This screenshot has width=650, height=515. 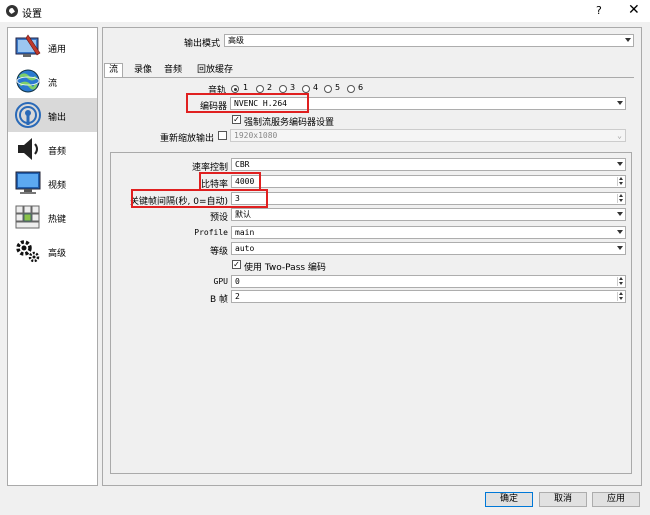 I want to click on sidebar-item-advanced: 高级, so click(x=52, y=251).